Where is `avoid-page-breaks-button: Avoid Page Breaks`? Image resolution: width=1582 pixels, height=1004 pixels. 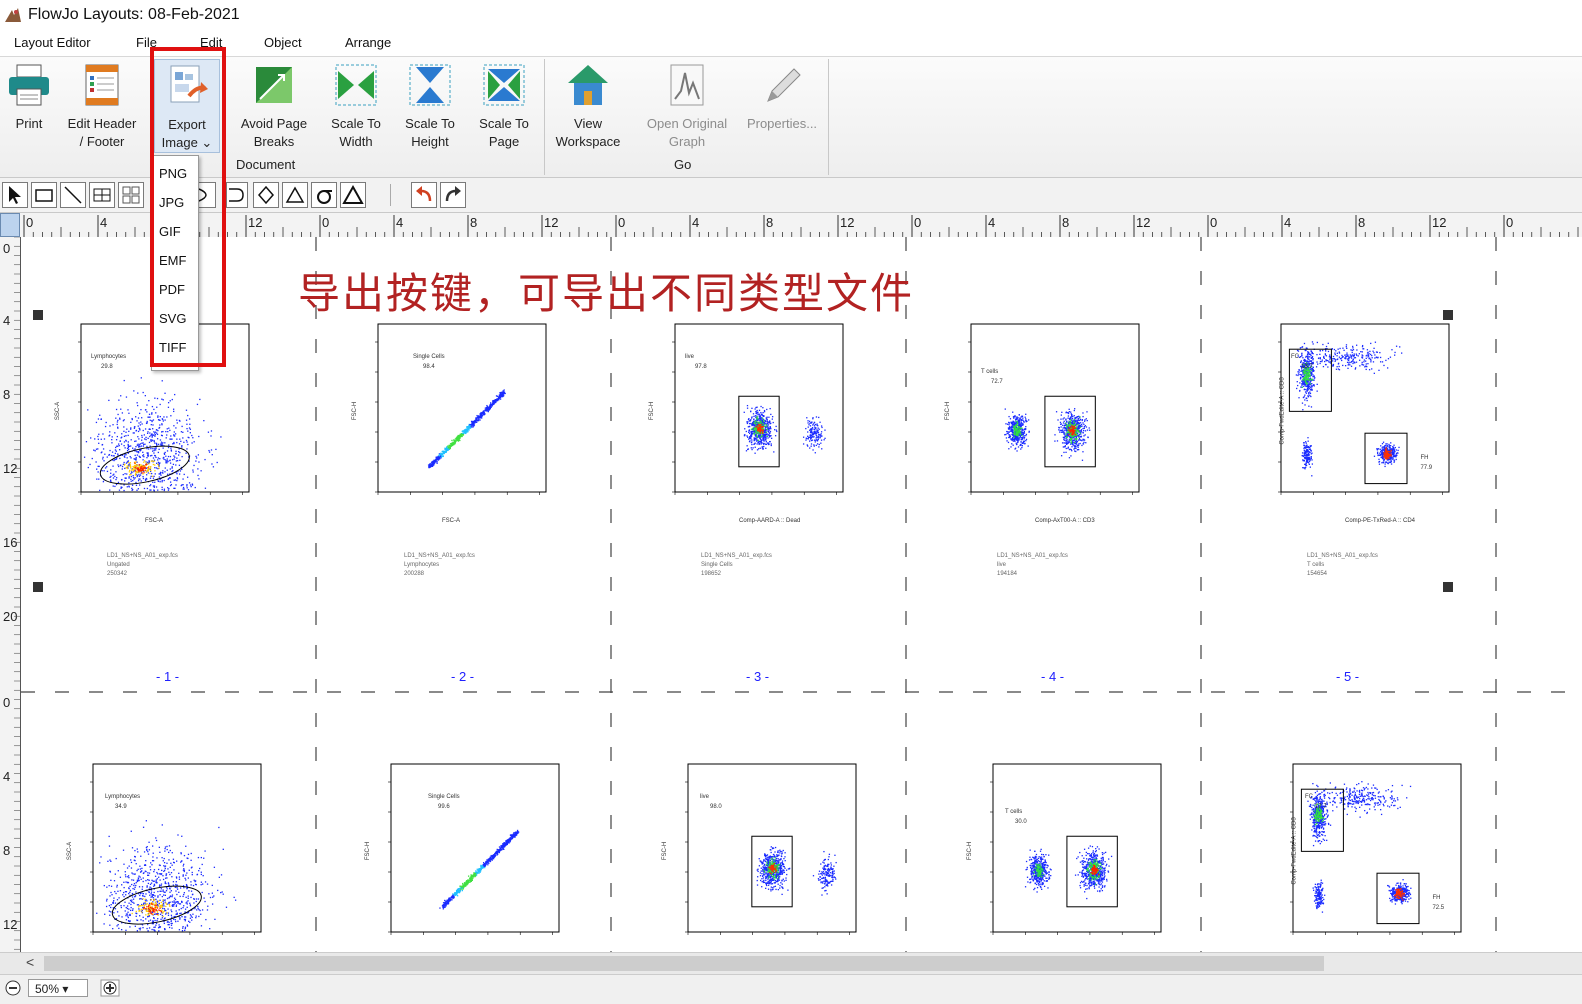 avoid-page-breaks-button: Avoid Page Breaks is located at coordinates (274, 106).